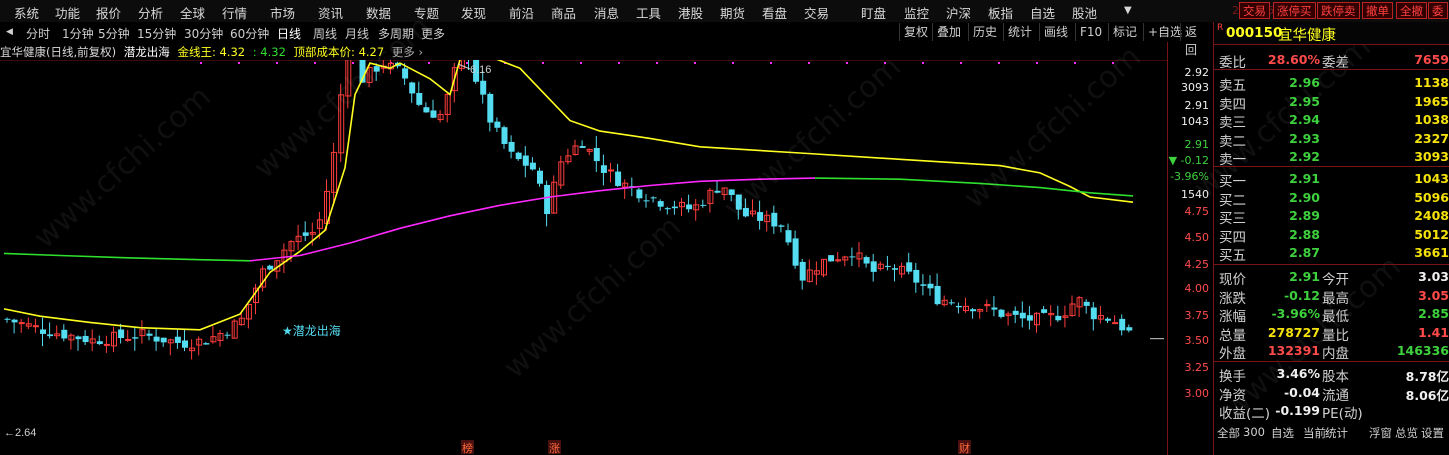 Image resolution: width=1449 pixels, height=455 pixels. What do you see at coordinates (1331, 102) in the screenshot?
I see `ask-level: 卖四 2.95 1965` at bounding box center [1331, 102].